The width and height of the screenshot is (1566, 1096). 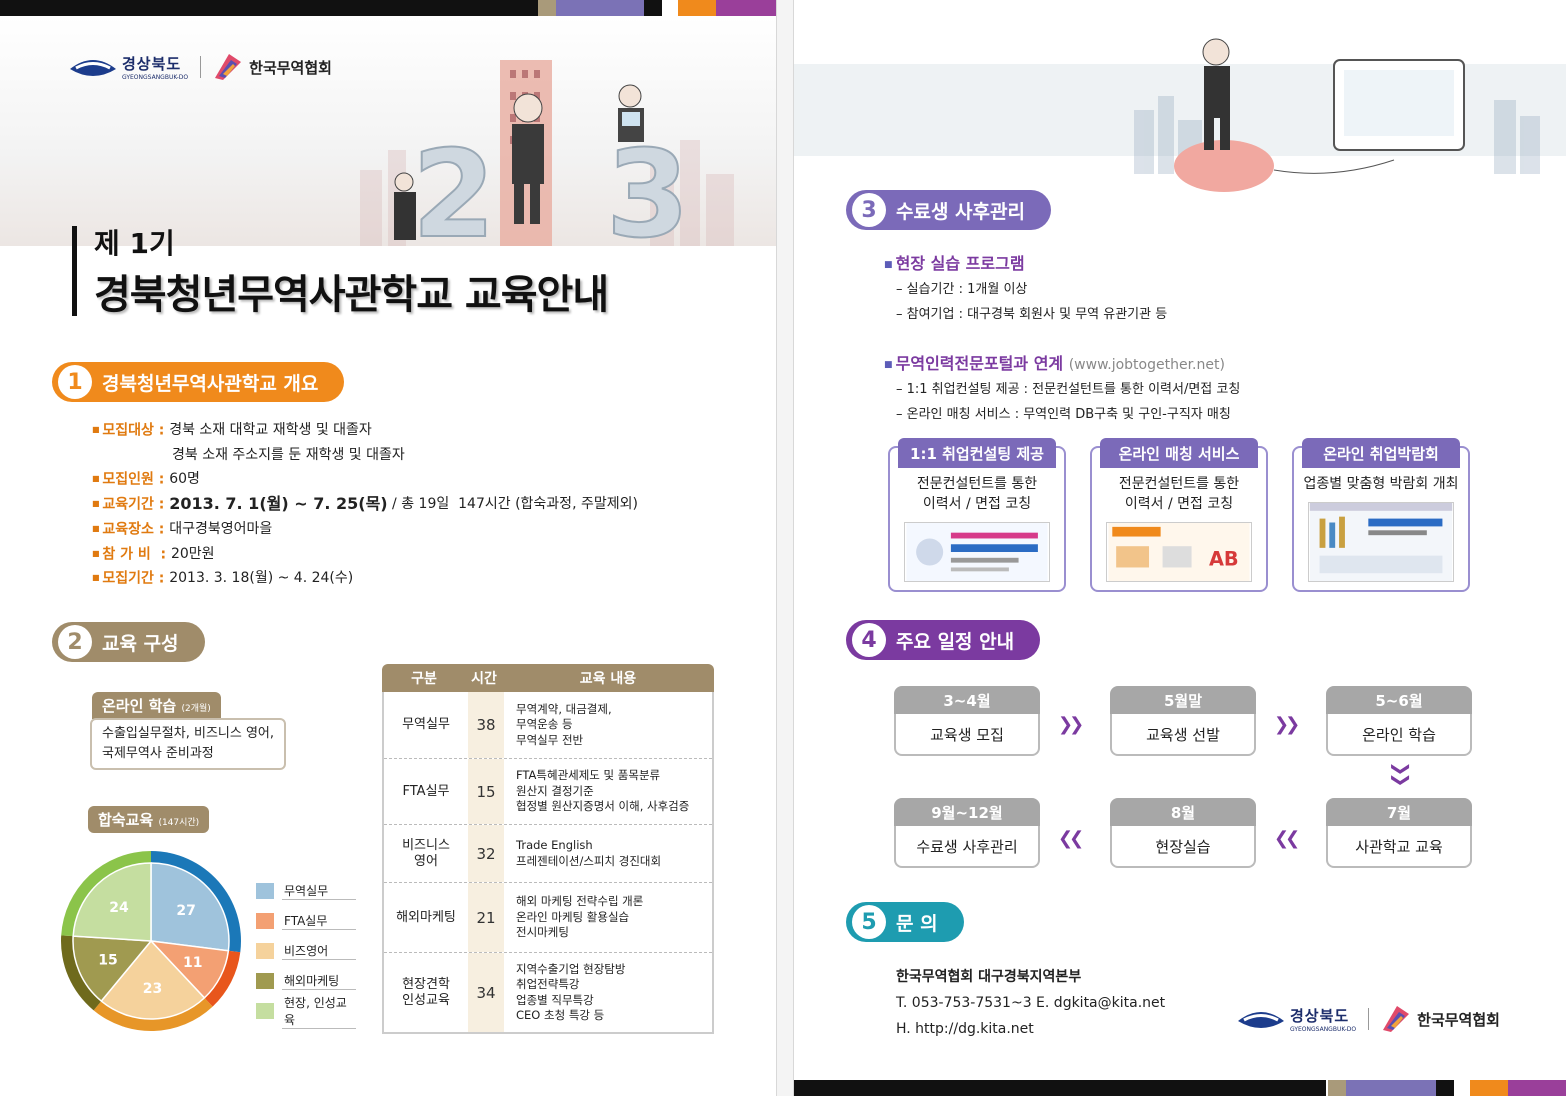 I want to click on arrow-down-icon: ❯❯, so click(x=1401, y=772).